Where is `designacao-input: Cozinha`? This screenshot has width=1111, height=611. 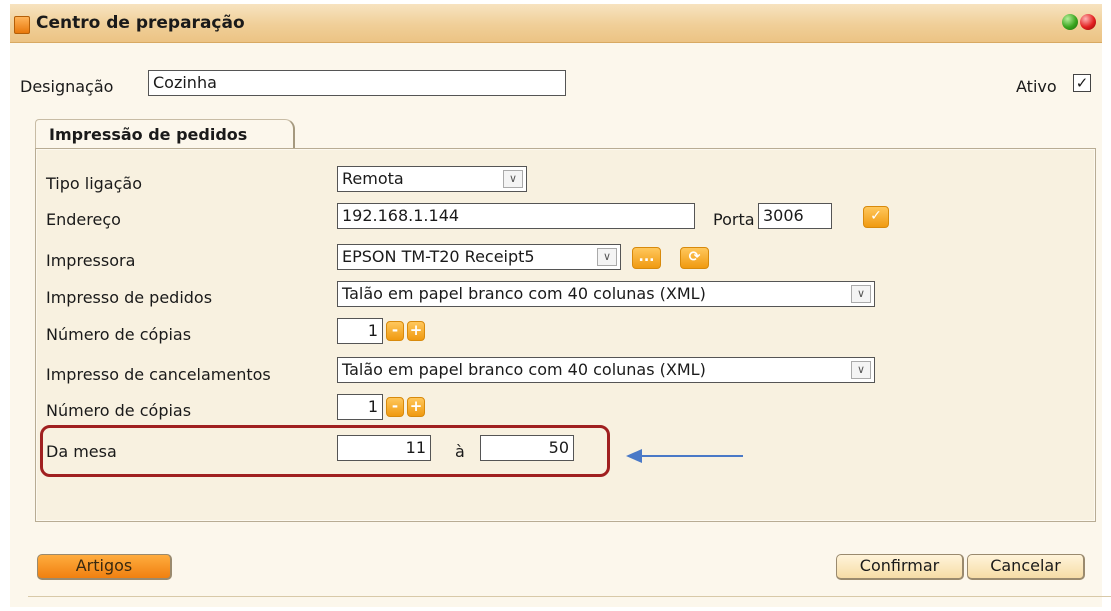 designacao-input: Cozinha is located at coordinates (357, 83).